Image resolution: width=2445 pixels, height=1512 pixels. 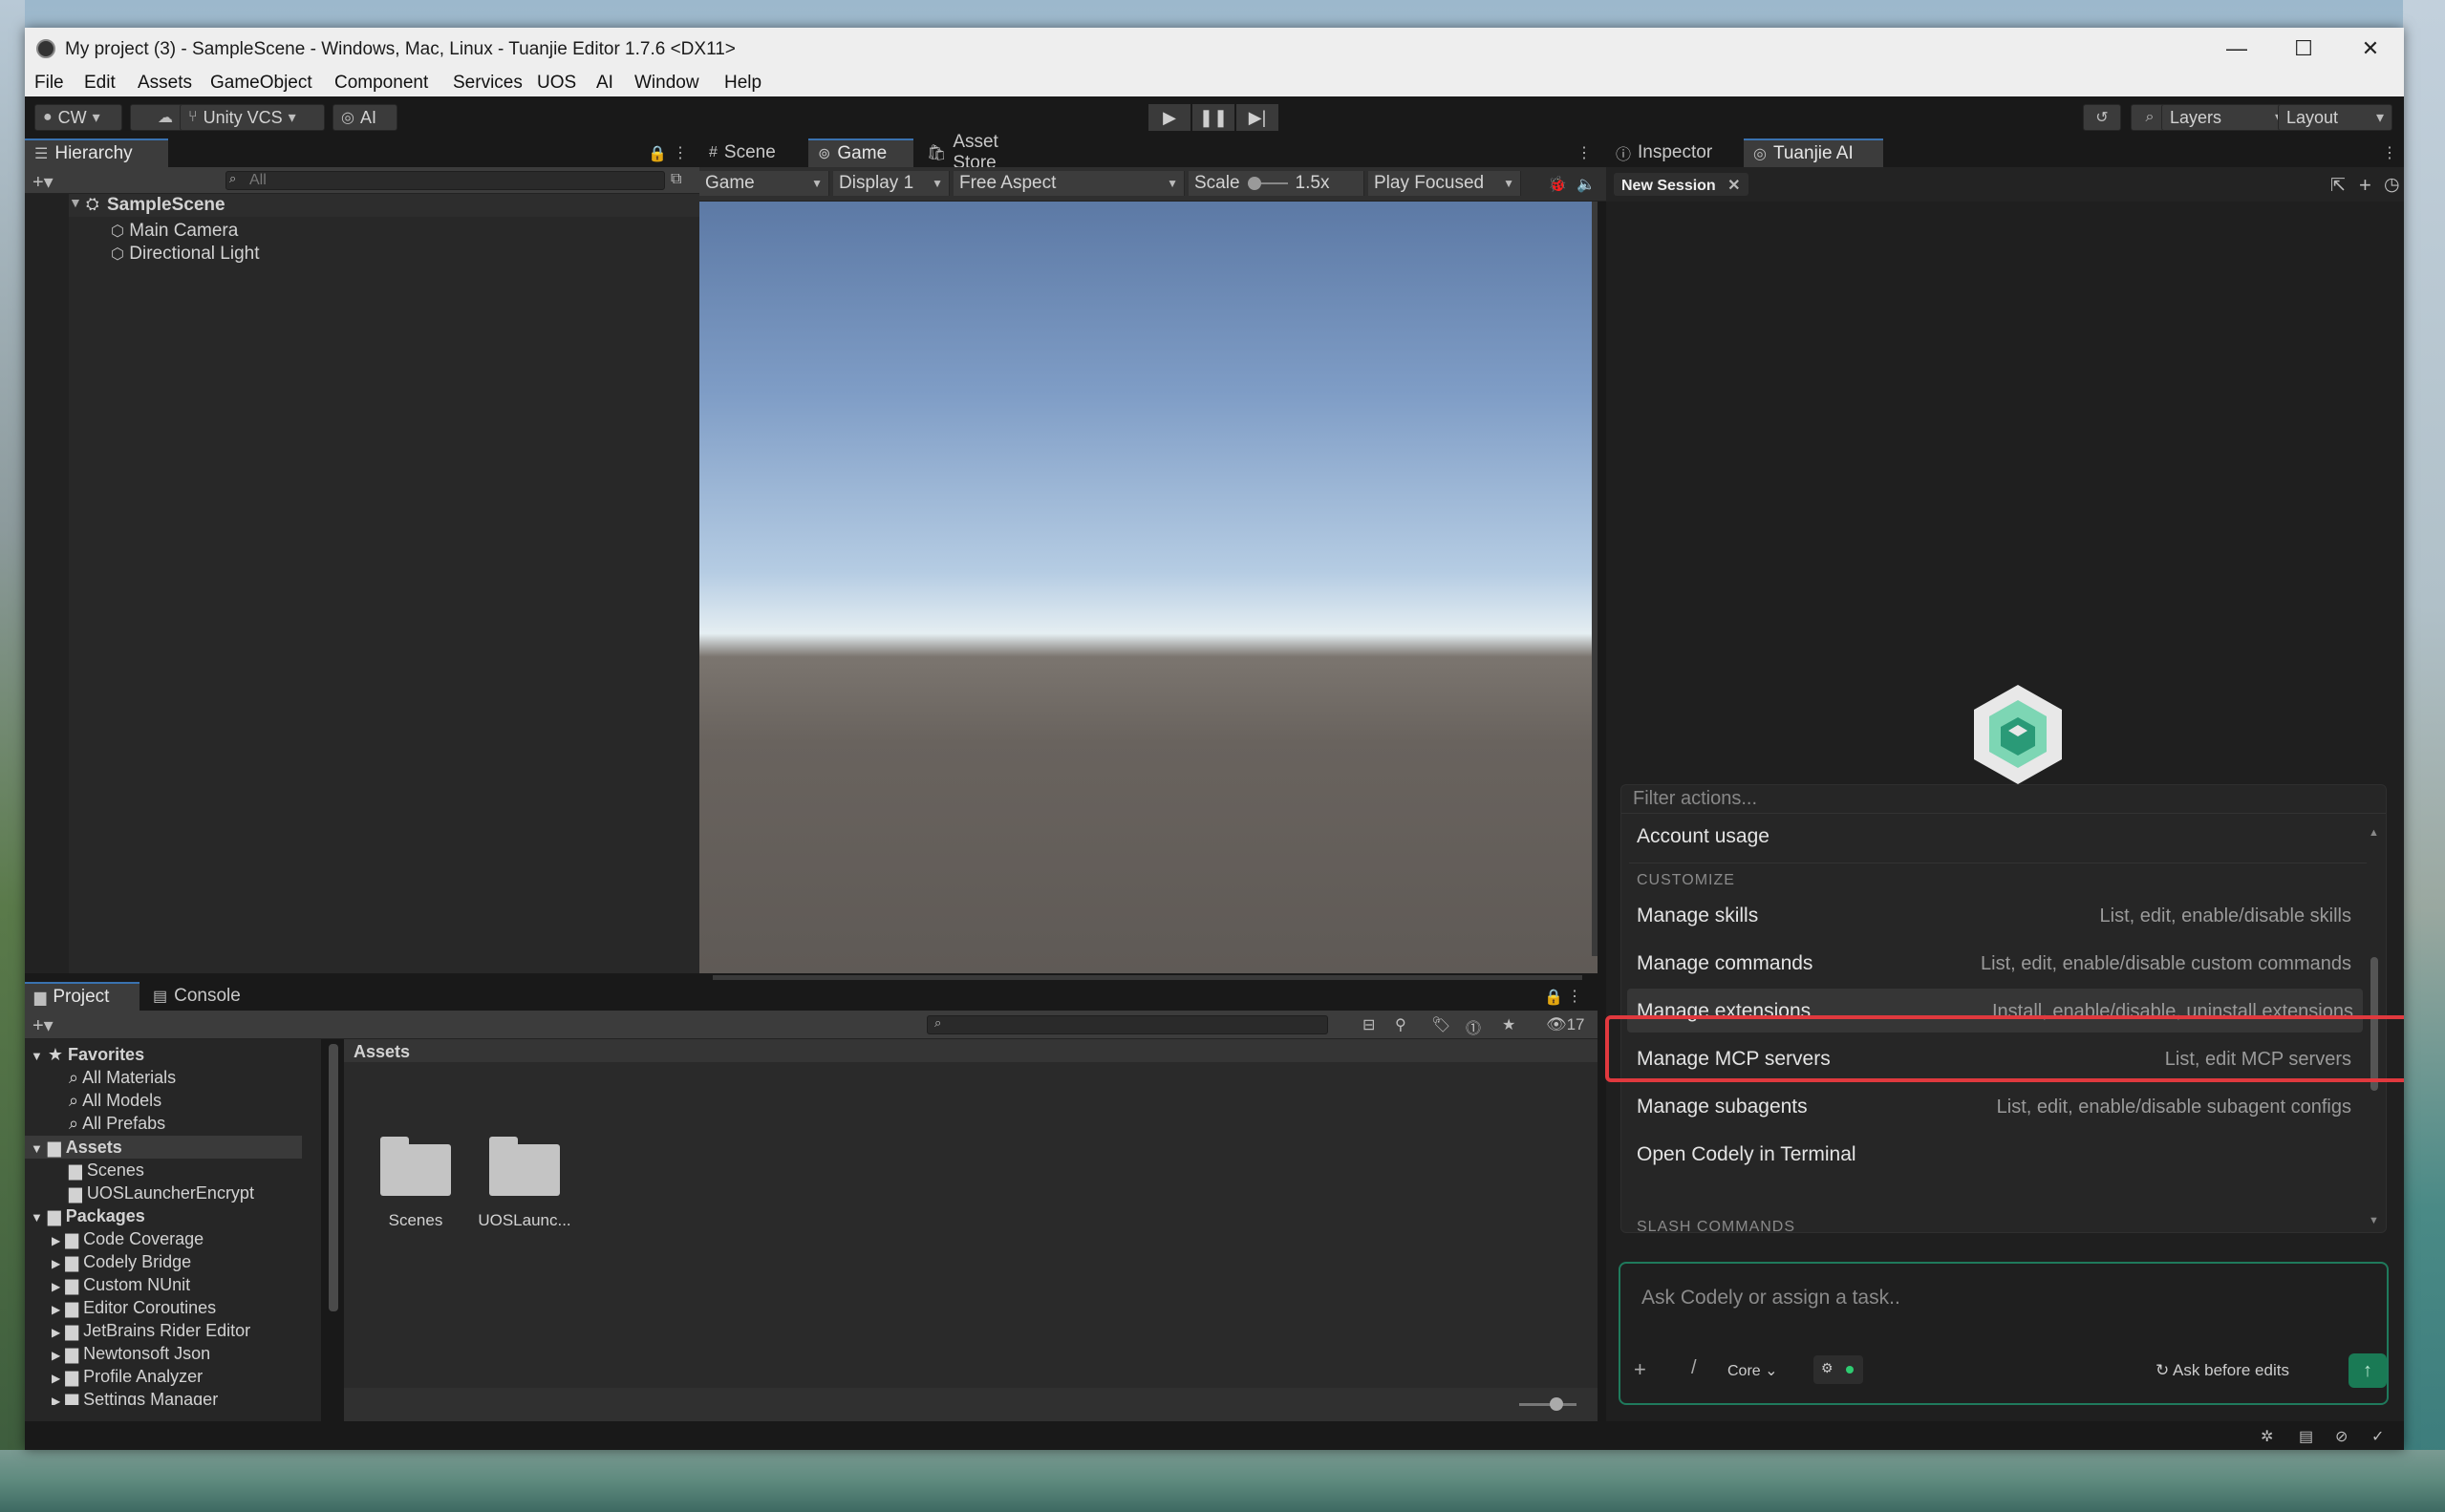 I want to click on zoom-slider-thumb, so click(x=1556, y=1404).